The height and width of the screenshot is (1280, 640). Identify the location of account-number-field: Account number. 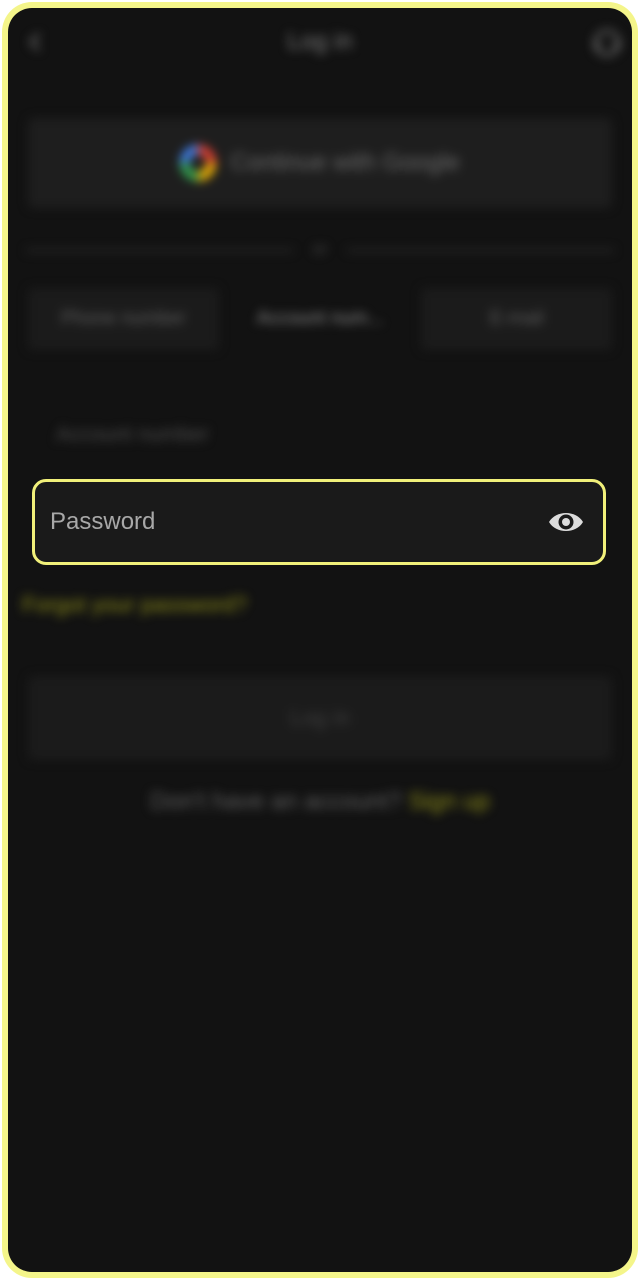
(320, 435).